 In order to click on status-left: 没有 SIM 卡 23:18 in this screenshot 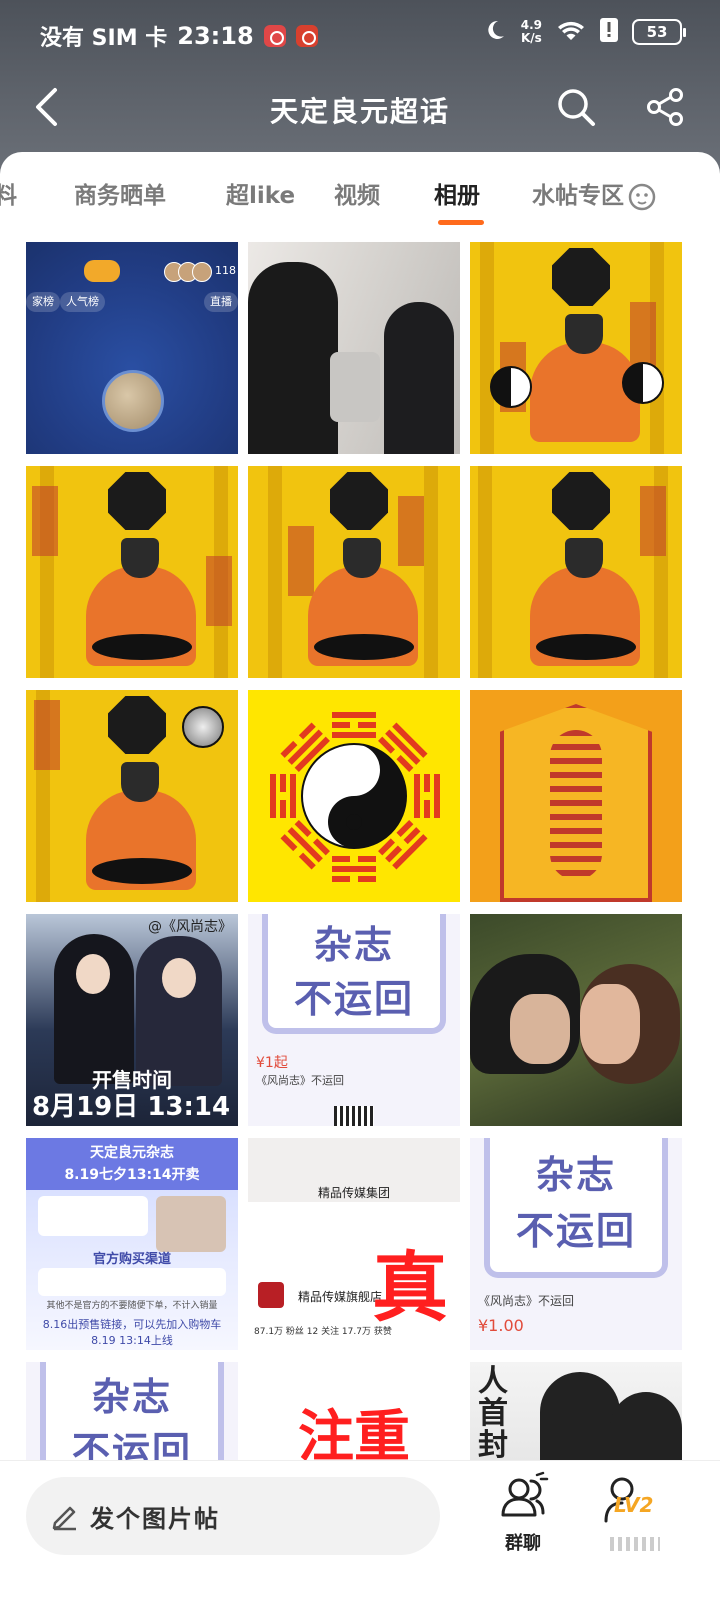, I will do `click(179, 36)`.